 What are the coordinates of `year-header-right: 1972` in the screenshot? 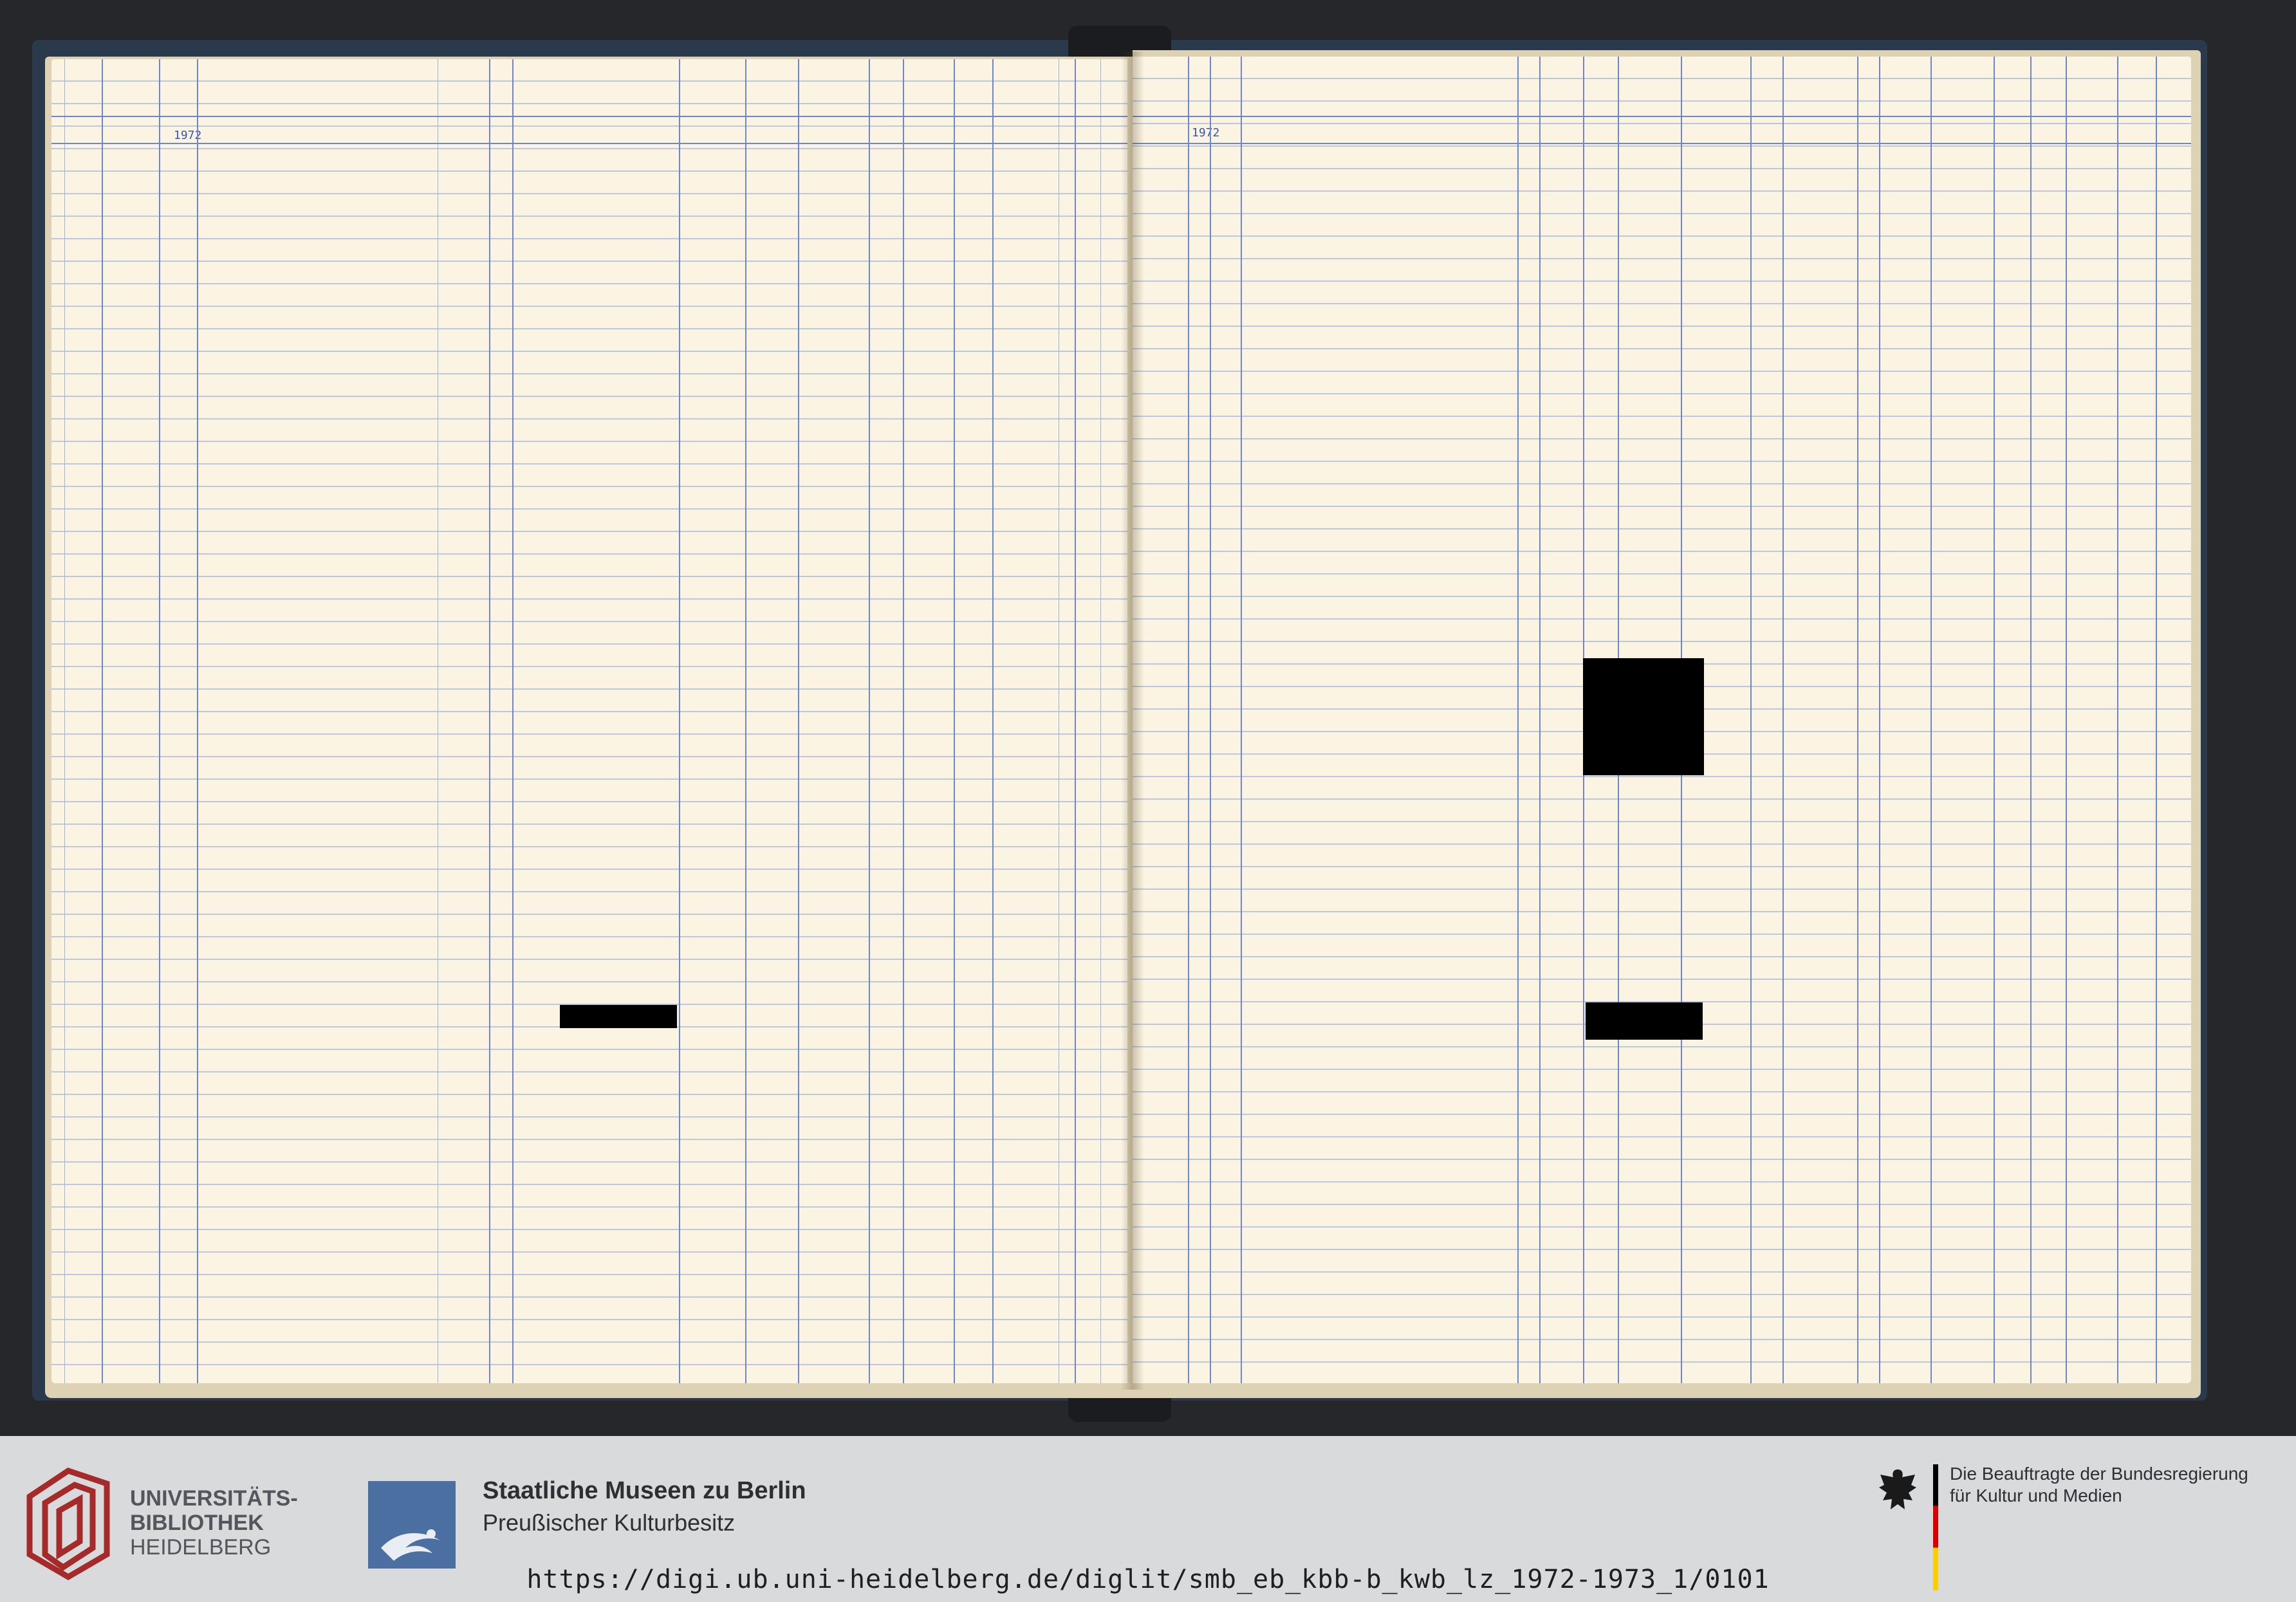 It's located at (1206, 133).